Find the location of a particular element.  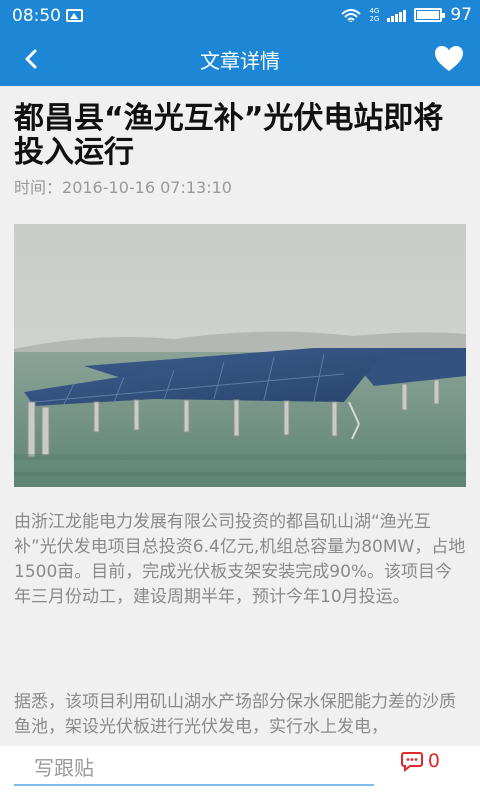

time-label: 时间： is located at coordinates (38, 187).